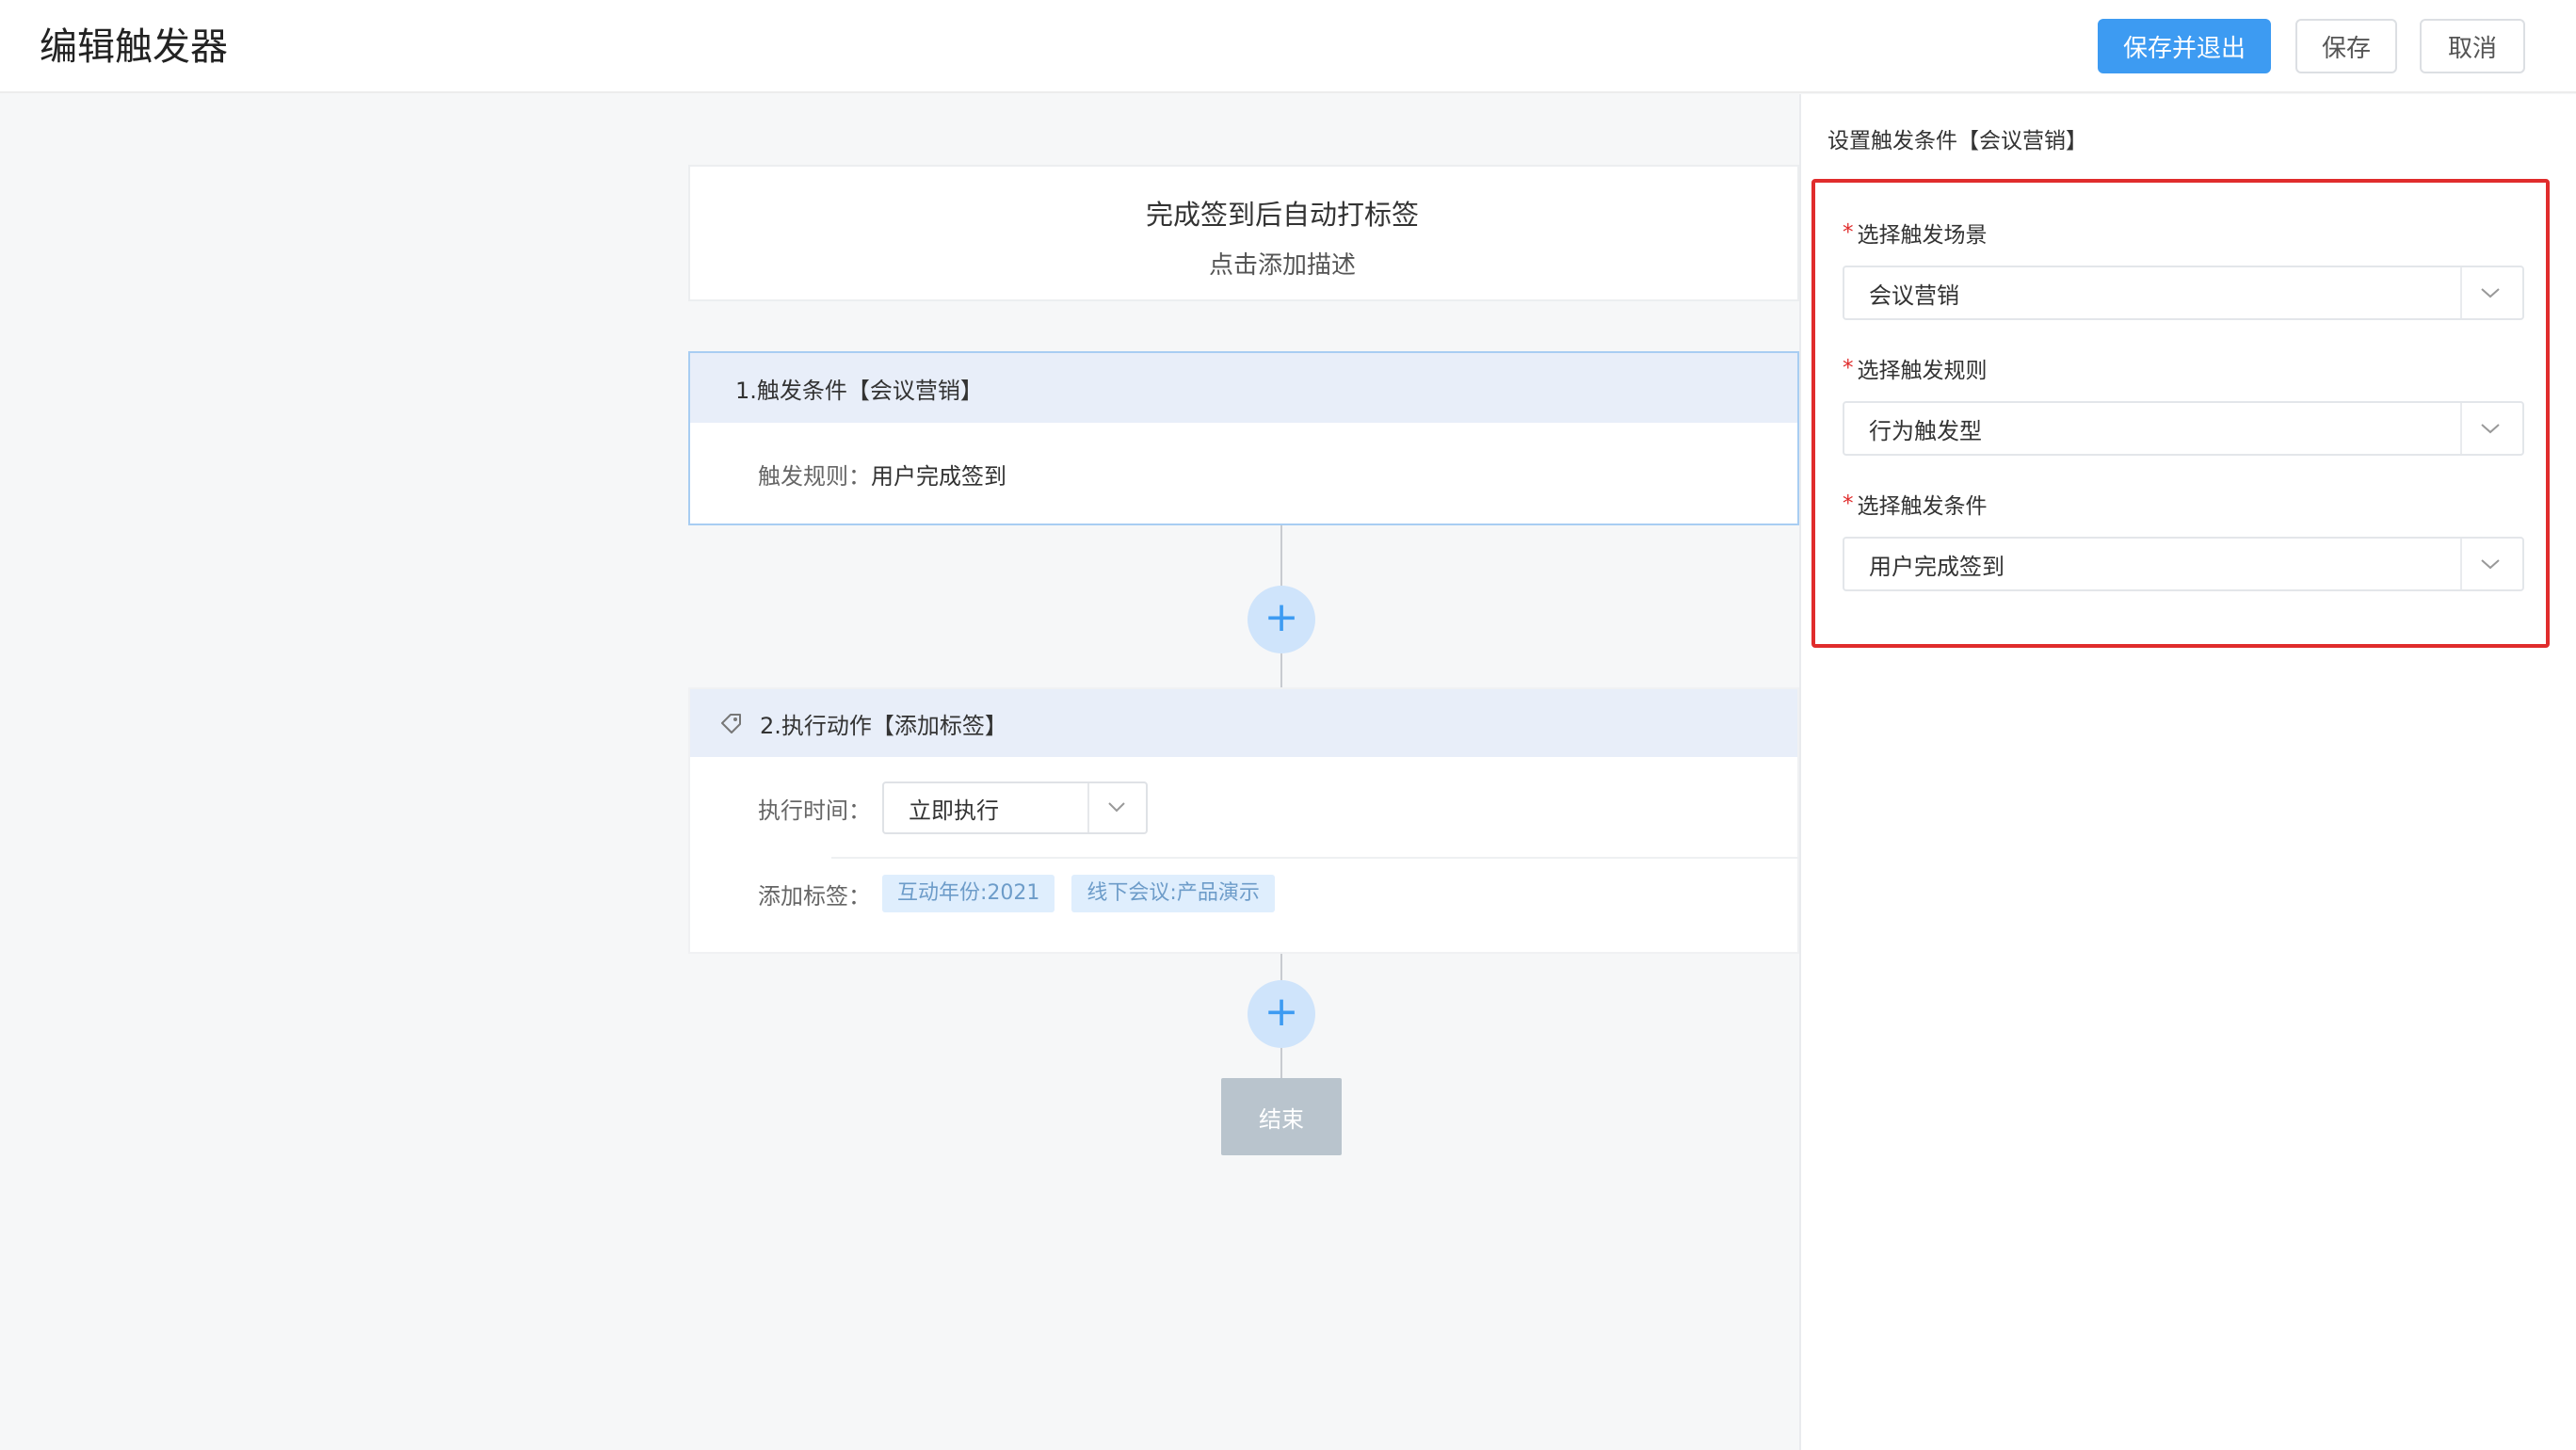 This screenshot has width=2576, height=1450. Describe the element at coordinates (938, 476) in the screenshot. I see `trigger-rule-value: 用户完成签到` at that location.